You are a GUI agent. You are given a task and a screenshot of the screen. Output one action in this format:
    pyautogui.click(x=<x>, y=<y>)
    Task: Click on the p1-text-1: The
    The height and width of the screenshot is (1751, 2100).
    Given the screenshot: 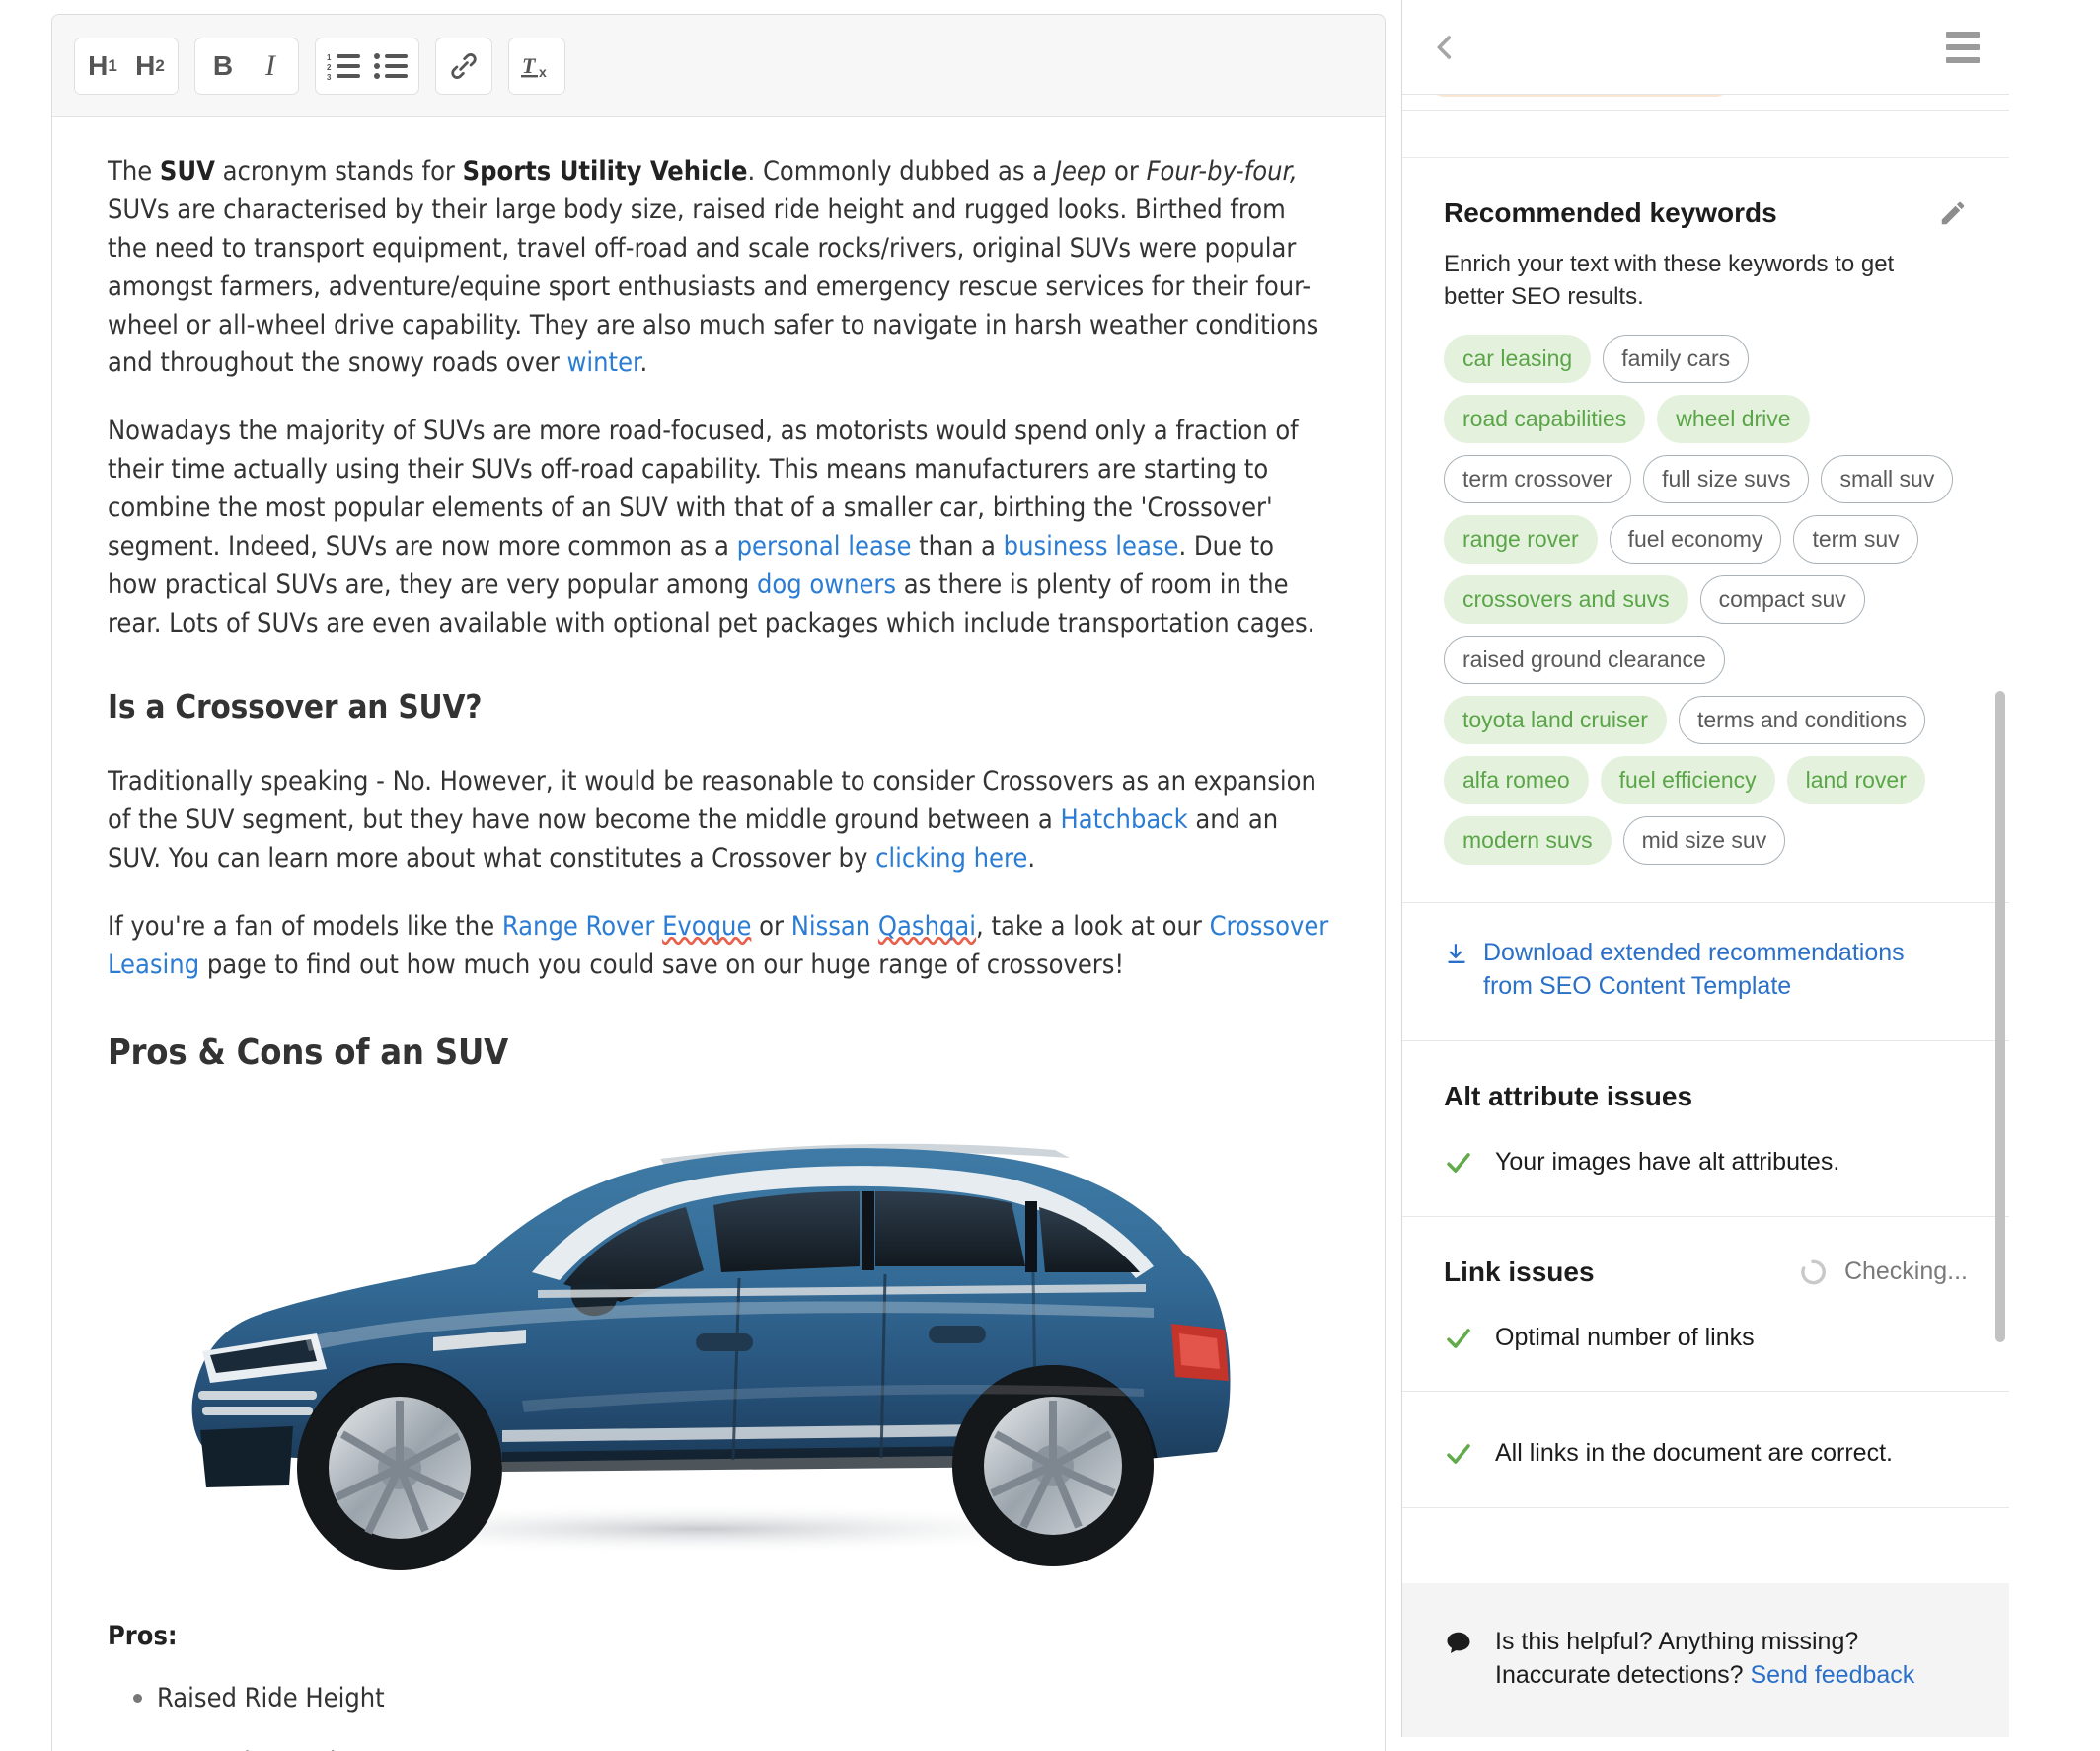 What is the action you would take?
    pyautogui.click(x=134, y=172)
    